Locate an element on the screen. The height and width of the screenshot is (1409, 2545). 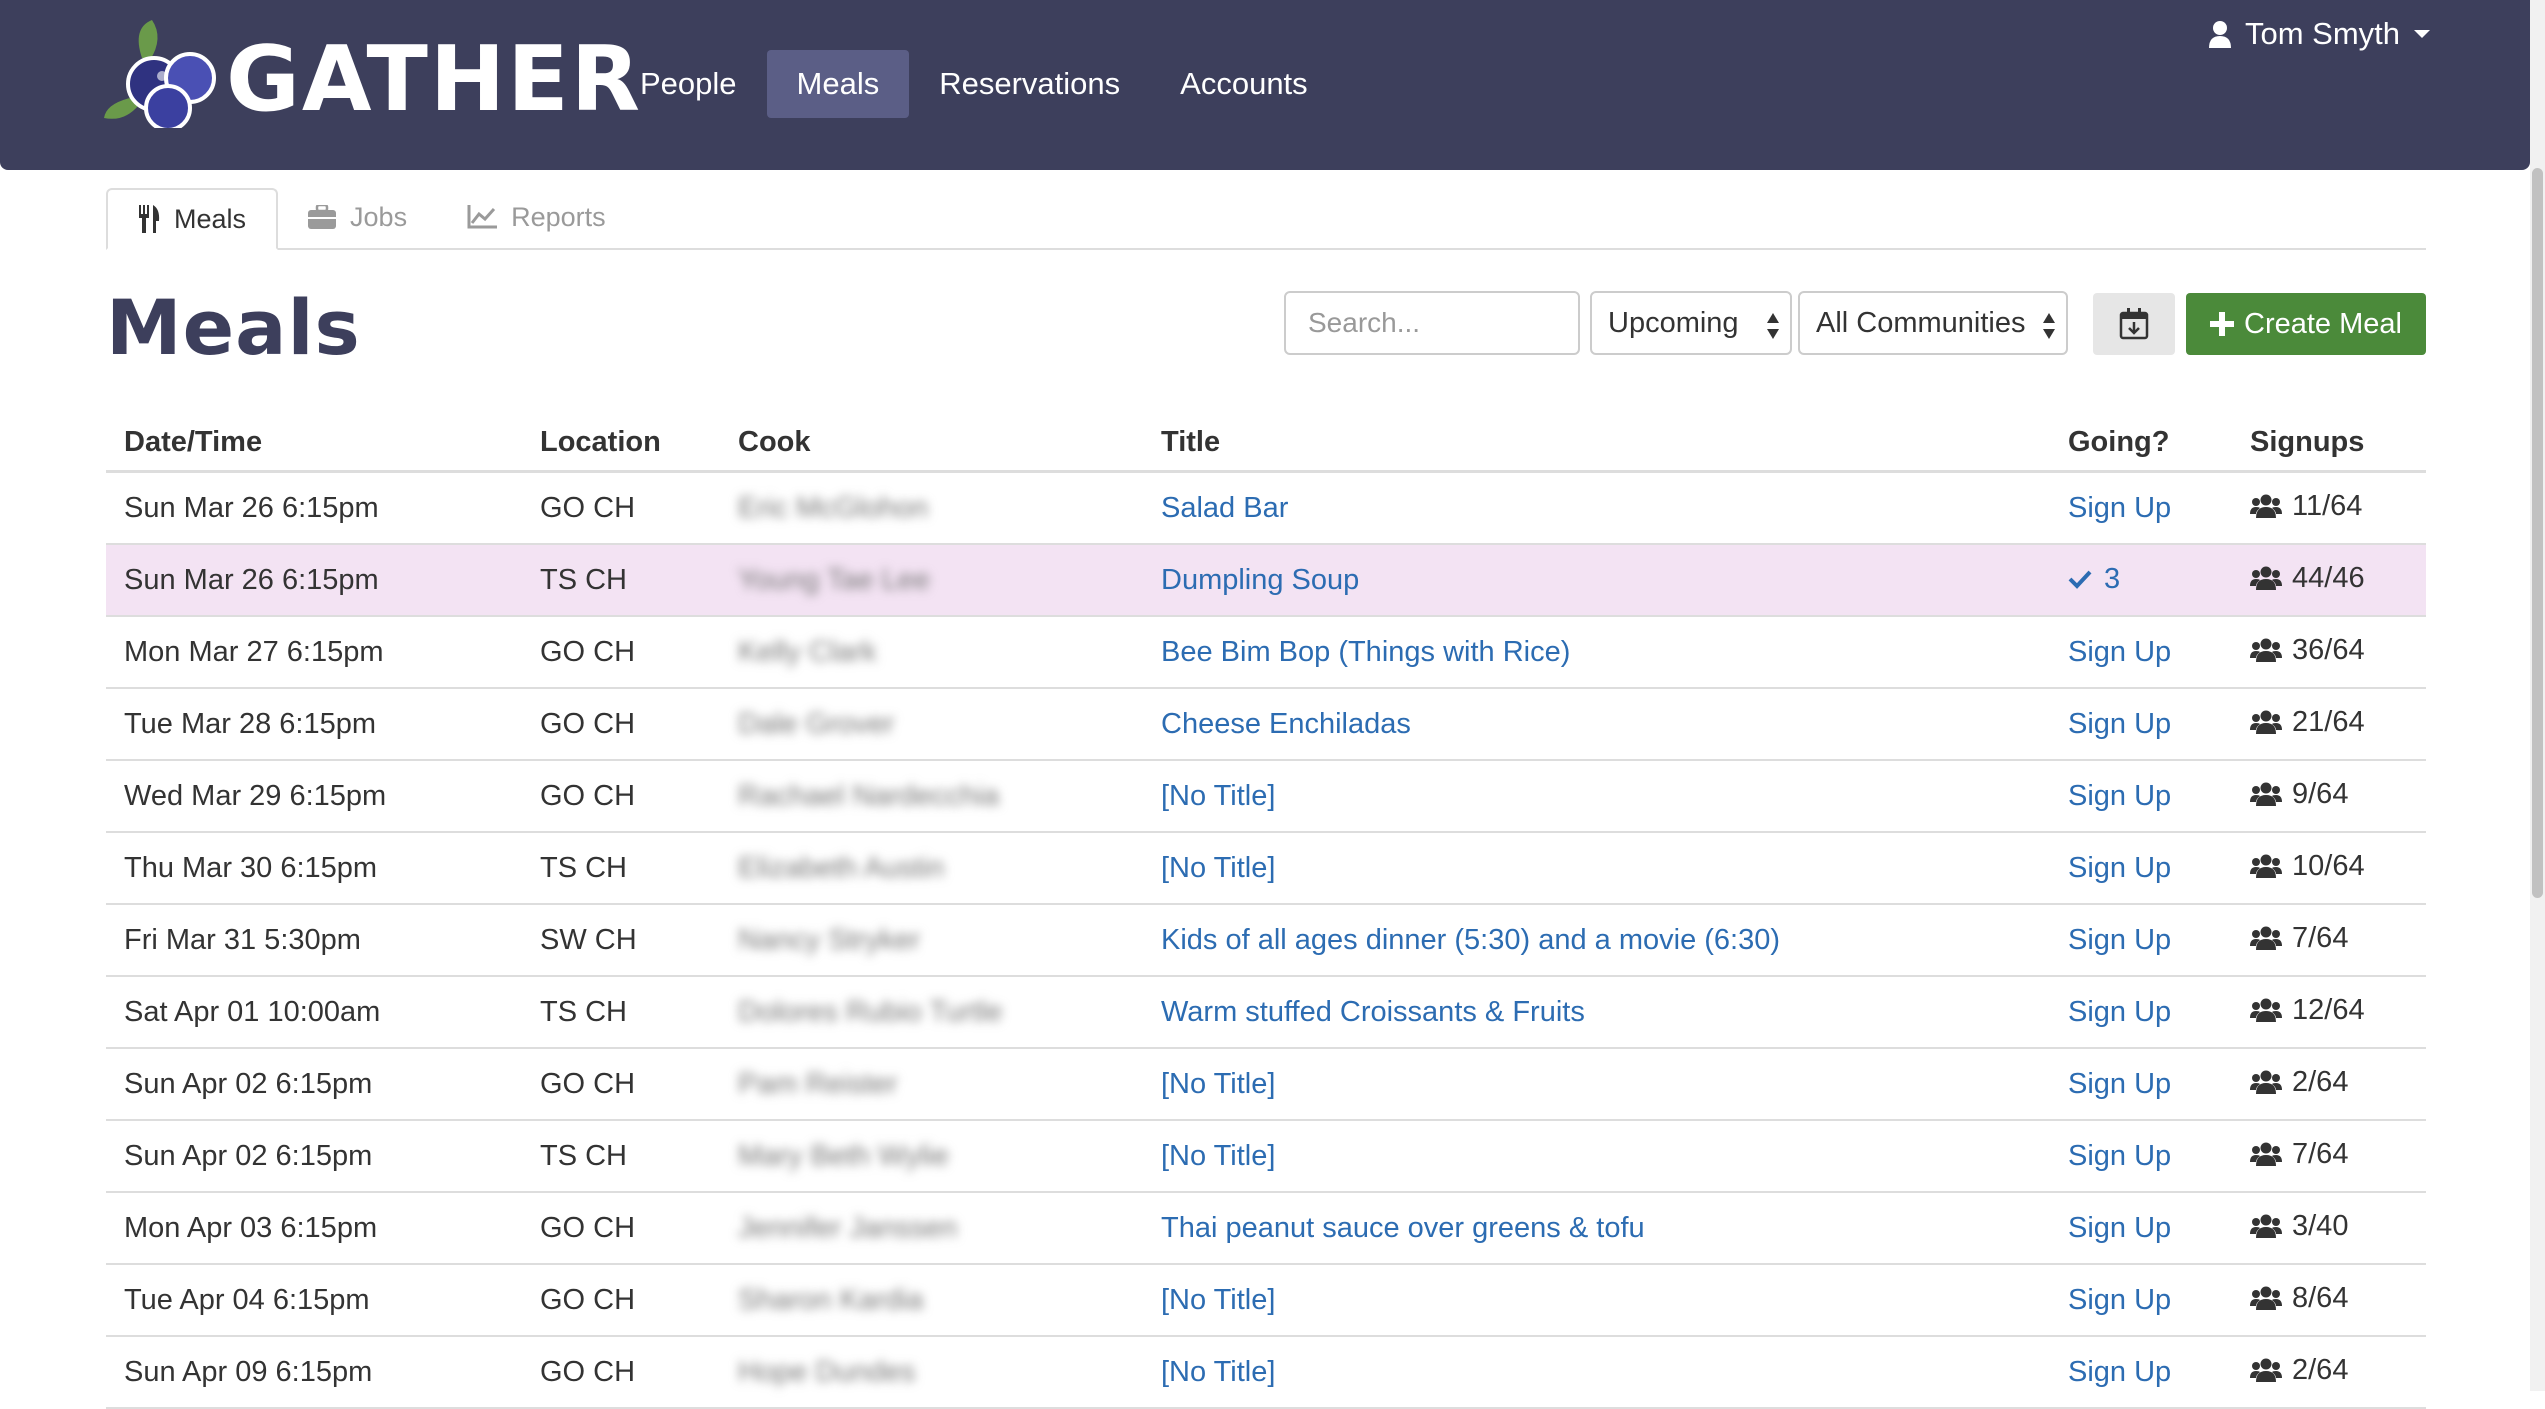
header-signups: Signups is located at coordinates (2329, 443).